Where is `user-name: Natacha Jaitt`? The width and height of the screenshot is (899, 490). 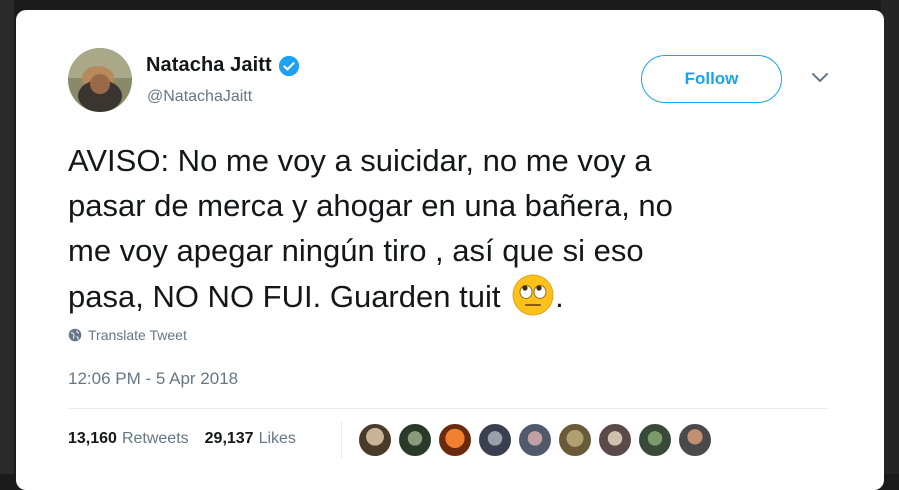
user-name: Natacha Jaitt is located at coordinates (209, 65).